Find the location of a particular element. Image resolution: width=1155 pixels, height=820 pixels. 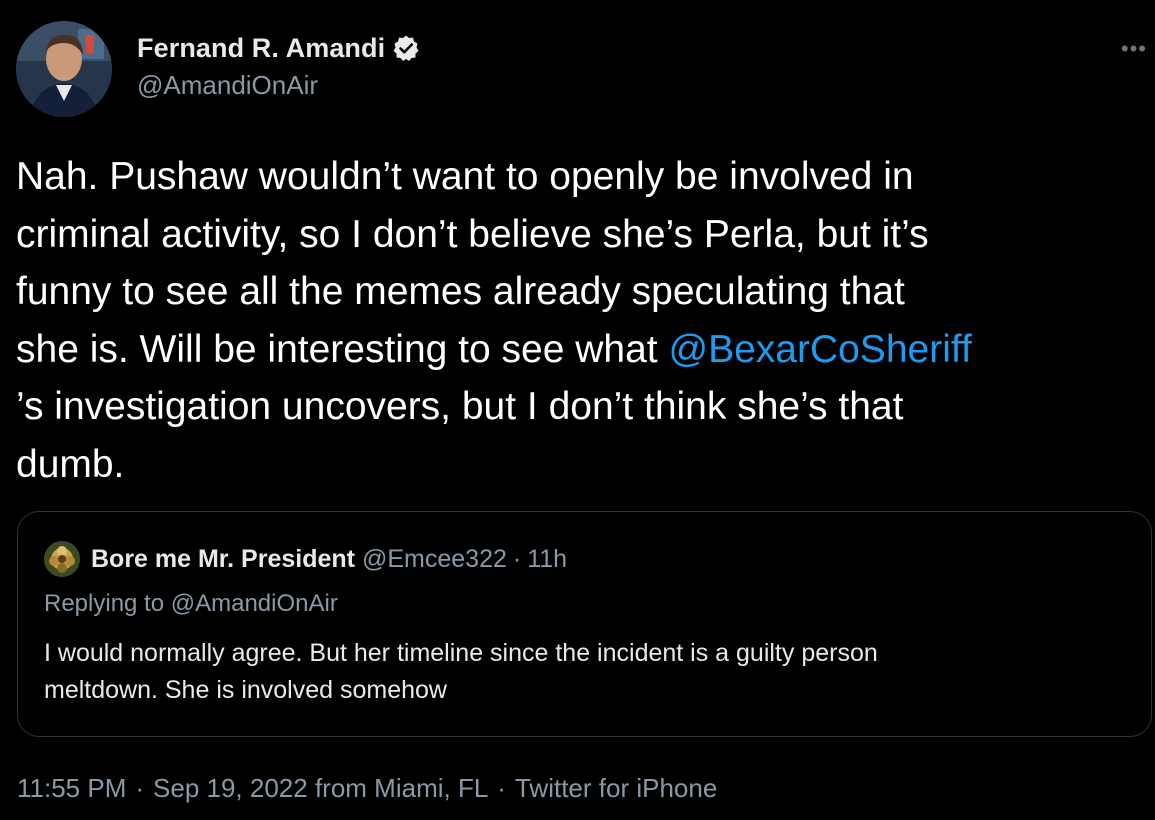

tweet-line: dumb. is located at coordinates (70, 464).